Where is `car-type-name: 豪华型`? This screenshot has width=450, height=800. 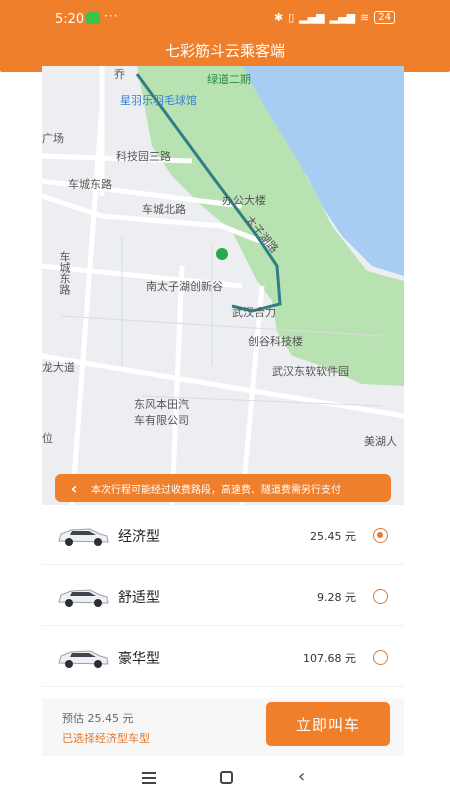
car-type-name: 豪华型 is located at coordinates (139, 658).